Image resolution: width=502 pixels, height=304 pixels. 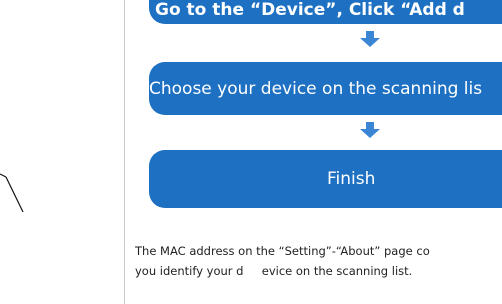 What do you see at coordinates (325, 179) in the screenshot?
I see `step-finish: Finish` at bounding box center [325, 179].